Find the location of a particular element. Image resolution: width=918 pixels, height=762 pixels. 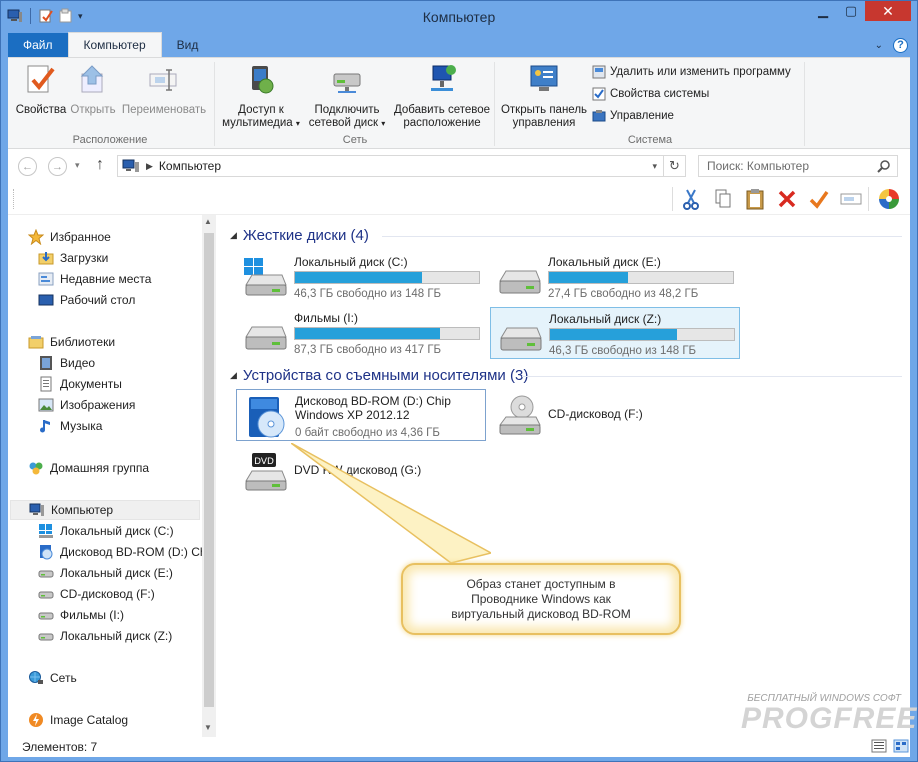

tab-view: Вид is located at coordinates (188, 45).